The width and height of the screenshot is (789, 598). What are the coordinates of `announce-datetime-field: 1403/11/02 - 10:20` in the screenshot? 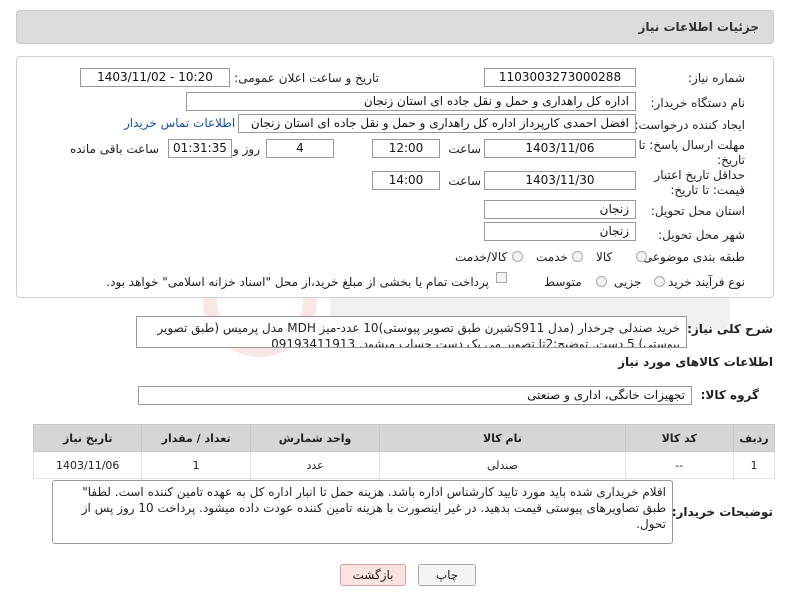 It's located at (155, 77).